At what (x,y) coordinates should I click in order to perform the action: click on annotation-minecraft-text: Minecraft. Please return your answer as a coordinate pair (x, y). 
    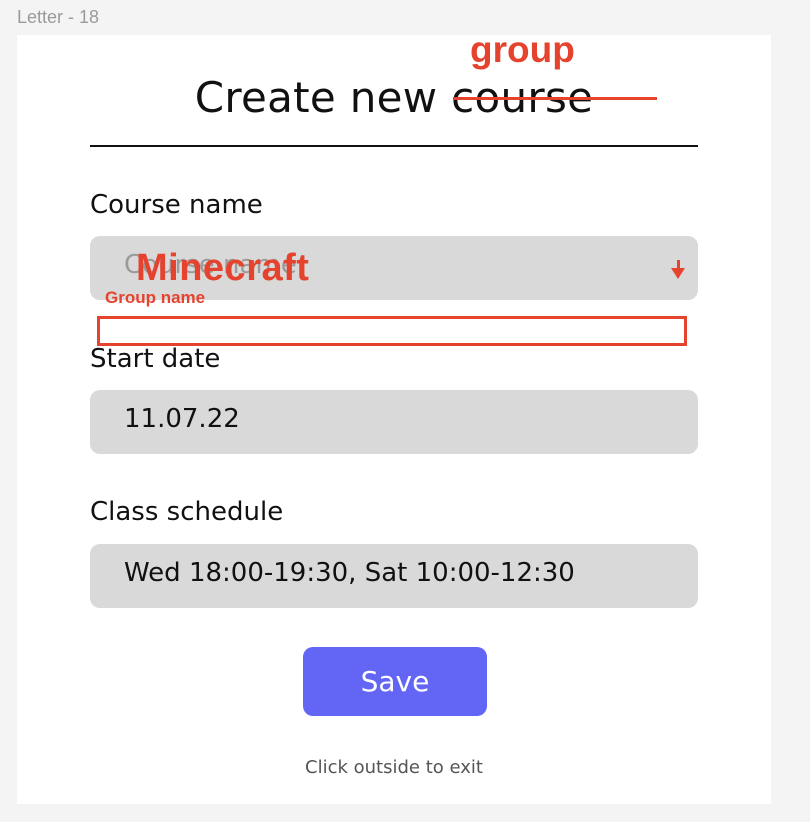
    Looking at the image, I should click on (223, 268).